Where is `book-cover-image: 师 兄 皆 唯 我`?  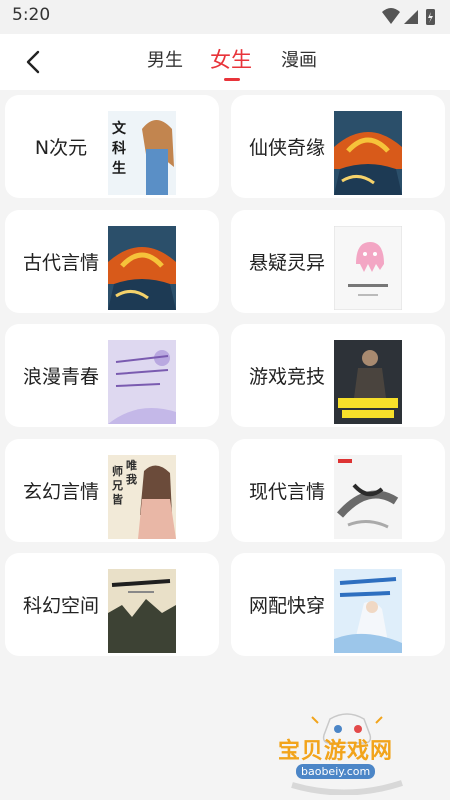
book-cover-image: 师 兄 皆 唯 我 is located at coordinates (142, 497).